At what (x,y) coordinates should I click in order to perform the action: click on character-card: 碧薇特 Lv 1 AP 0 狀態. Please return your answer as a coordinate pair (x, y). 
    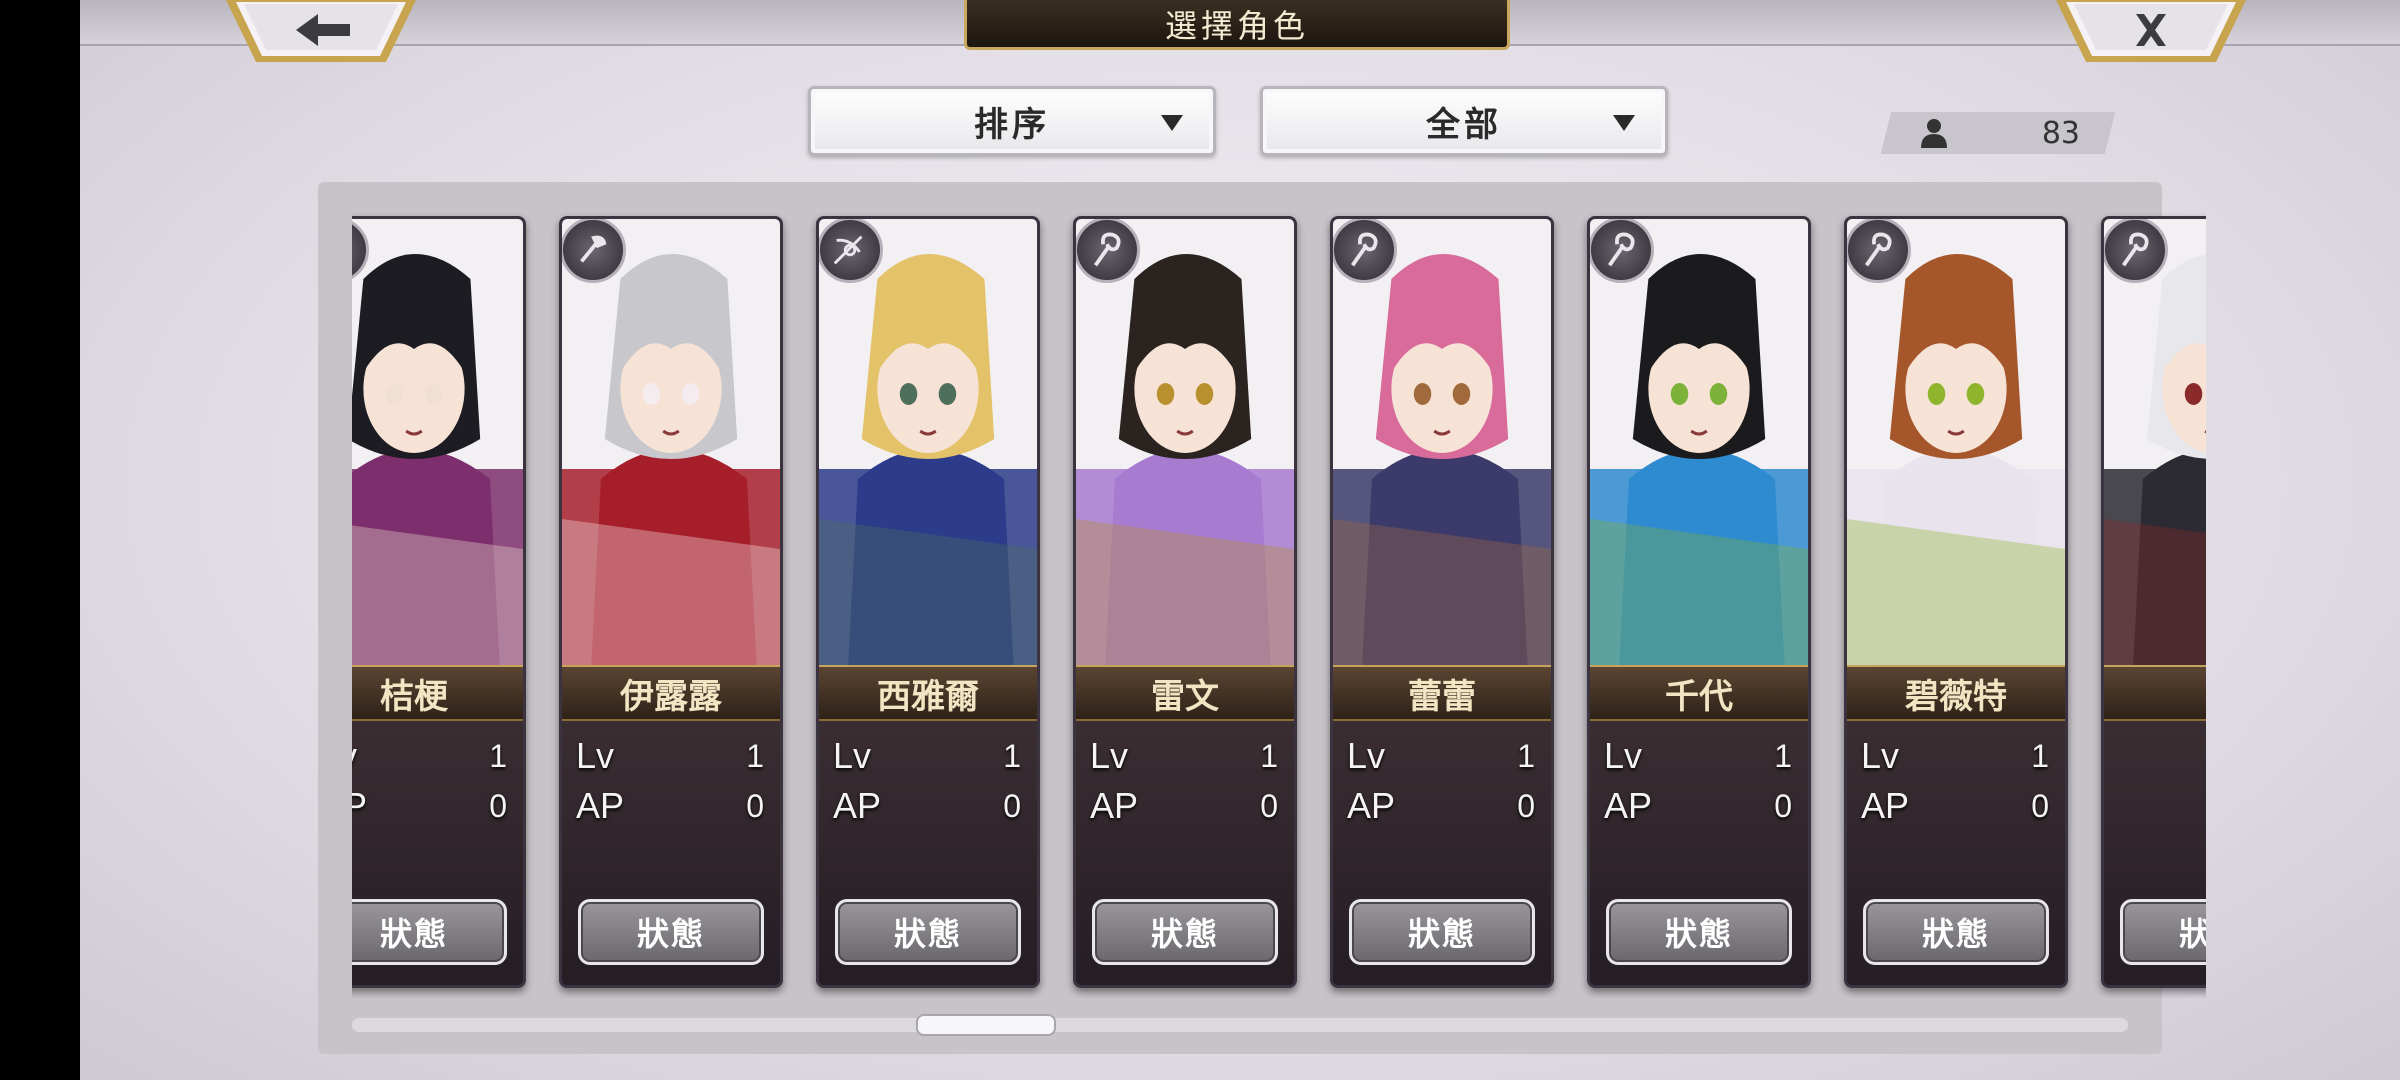
    Looking at the image, I should click on (1956, 602).